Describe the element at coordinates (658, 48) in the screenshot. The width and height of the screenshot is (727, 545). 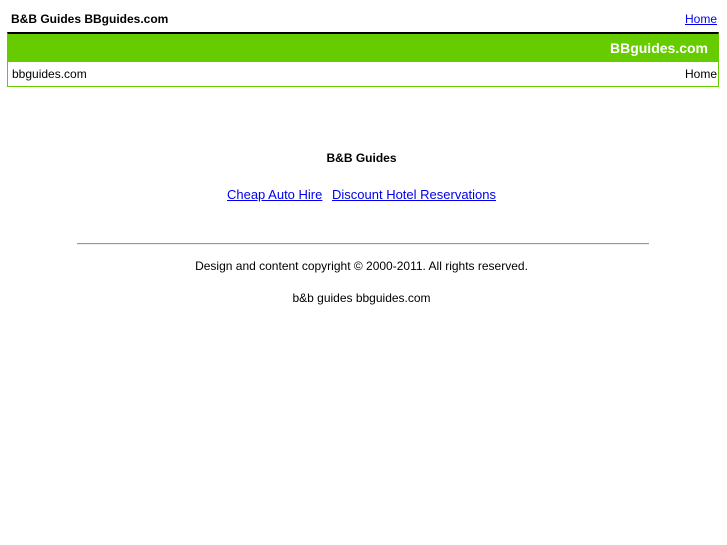
I see `banner-brand: BBguides.com` at that location.